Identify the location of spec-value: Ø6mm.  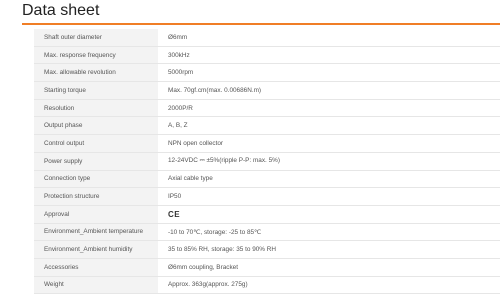
(329, 38).